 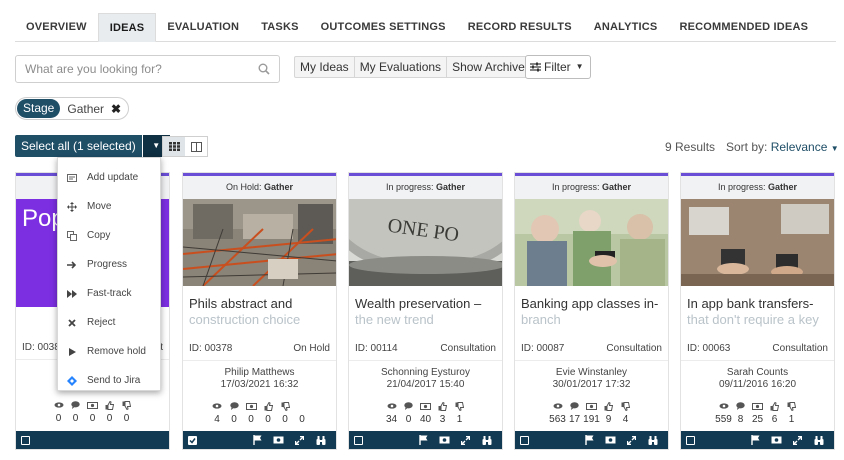 I want to click on tab-analytics: ANALYTICS, so click(x=626, y=27).